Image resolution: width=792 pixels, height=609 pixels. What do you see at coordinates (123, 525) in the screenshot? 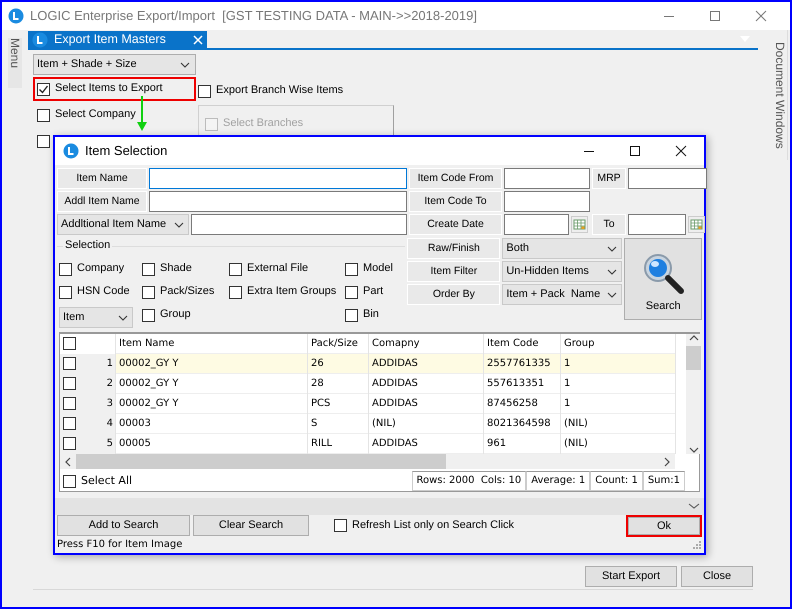
I see `button: Add to Search` at bounding box center [123, 525].